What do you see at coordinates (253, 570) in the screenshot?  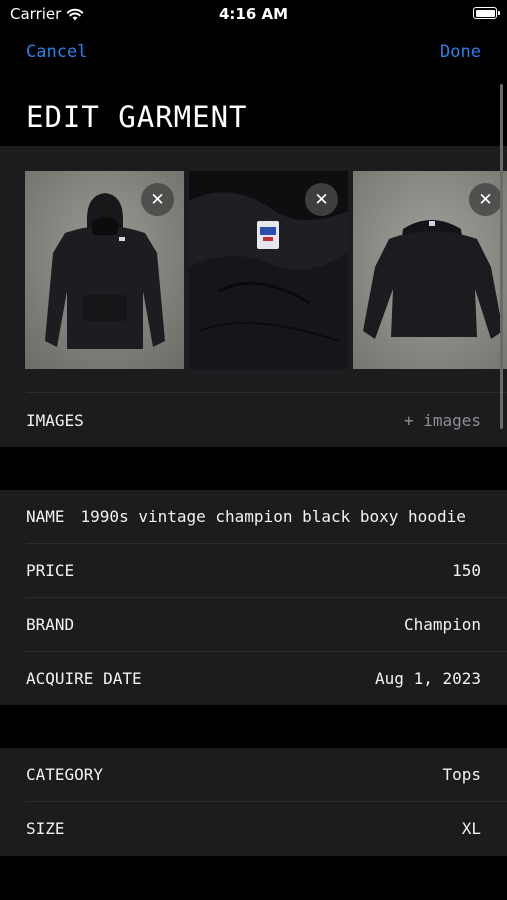 I see `price-row: PRICE 150` at bounding box center [253, 570].